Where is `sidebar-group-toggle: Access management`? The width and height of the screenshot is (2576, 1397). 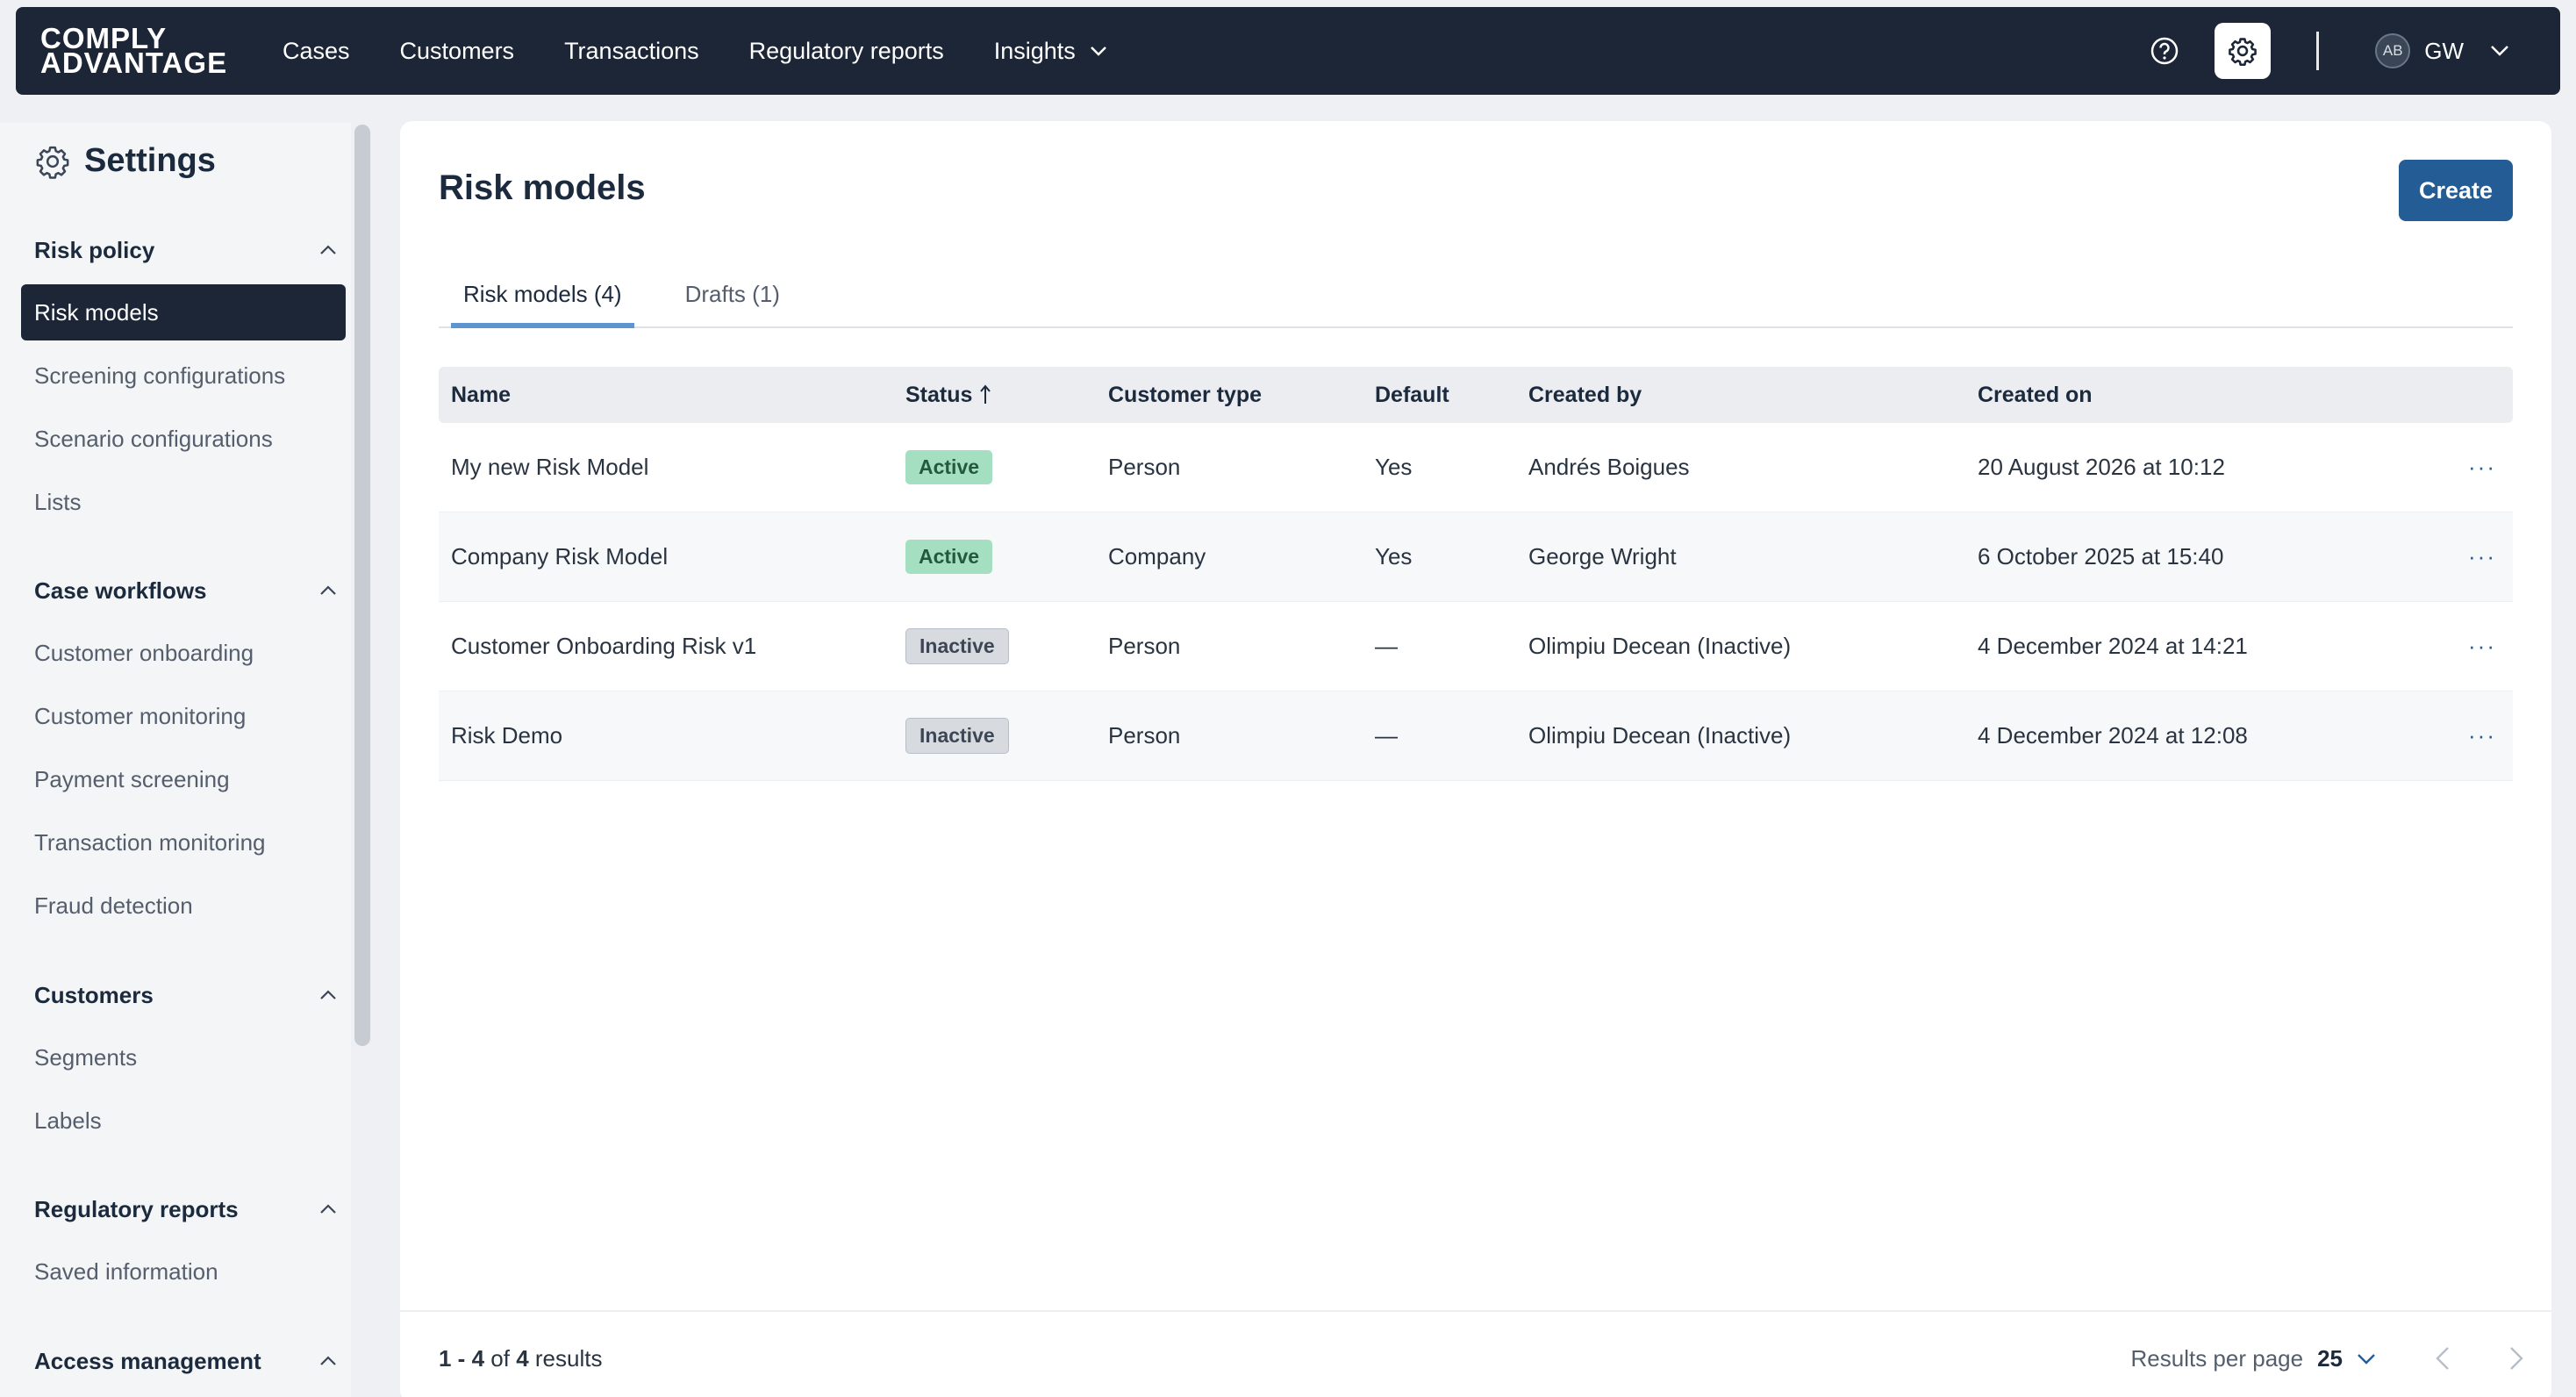 sidebar-group-toggle: Access management is located at coordinates (183, 1361).